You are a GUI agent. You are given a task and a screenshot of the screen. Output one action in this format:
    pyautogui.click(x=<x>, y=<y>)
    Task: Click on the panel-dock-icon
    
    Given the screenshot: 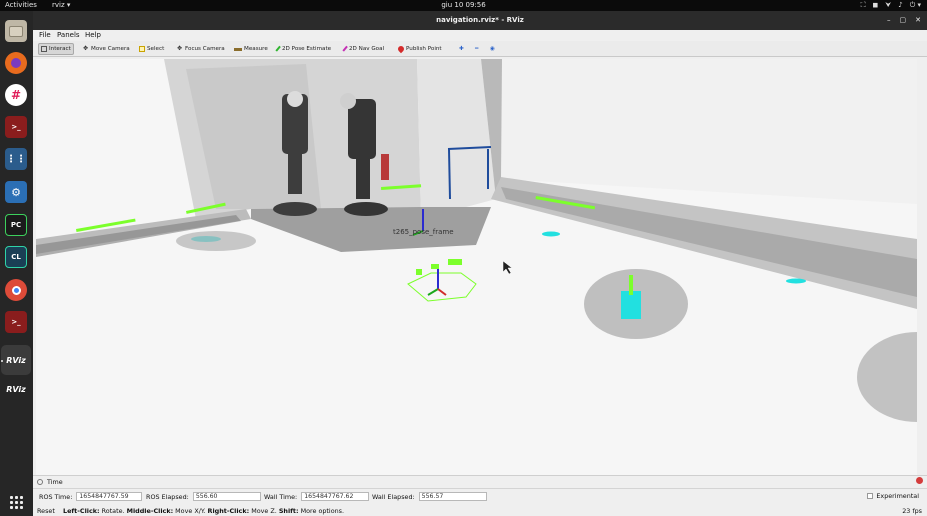 What is the action you would take?
    pyautogui.click(x=40, y=482)
    